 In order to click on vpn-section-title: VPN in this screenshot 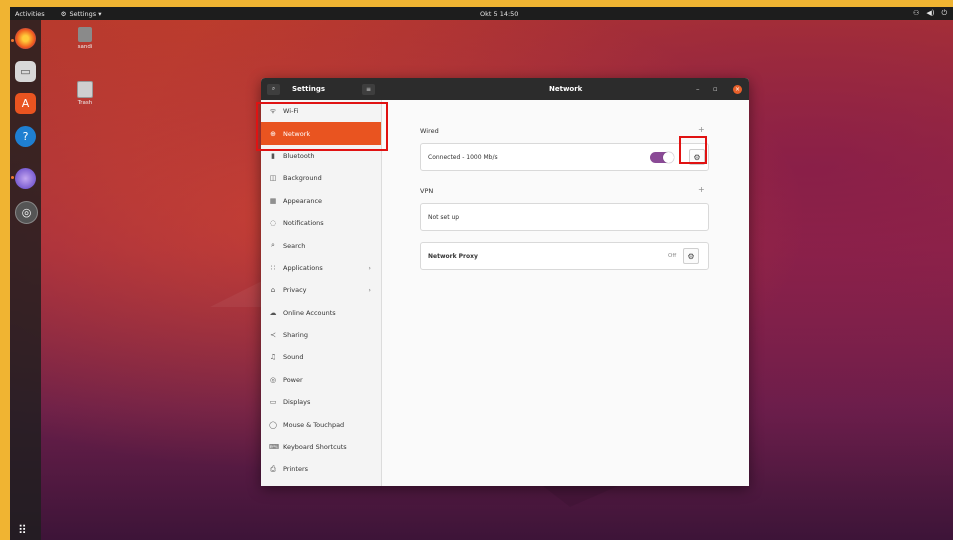, I will do `click(427, 191)`.